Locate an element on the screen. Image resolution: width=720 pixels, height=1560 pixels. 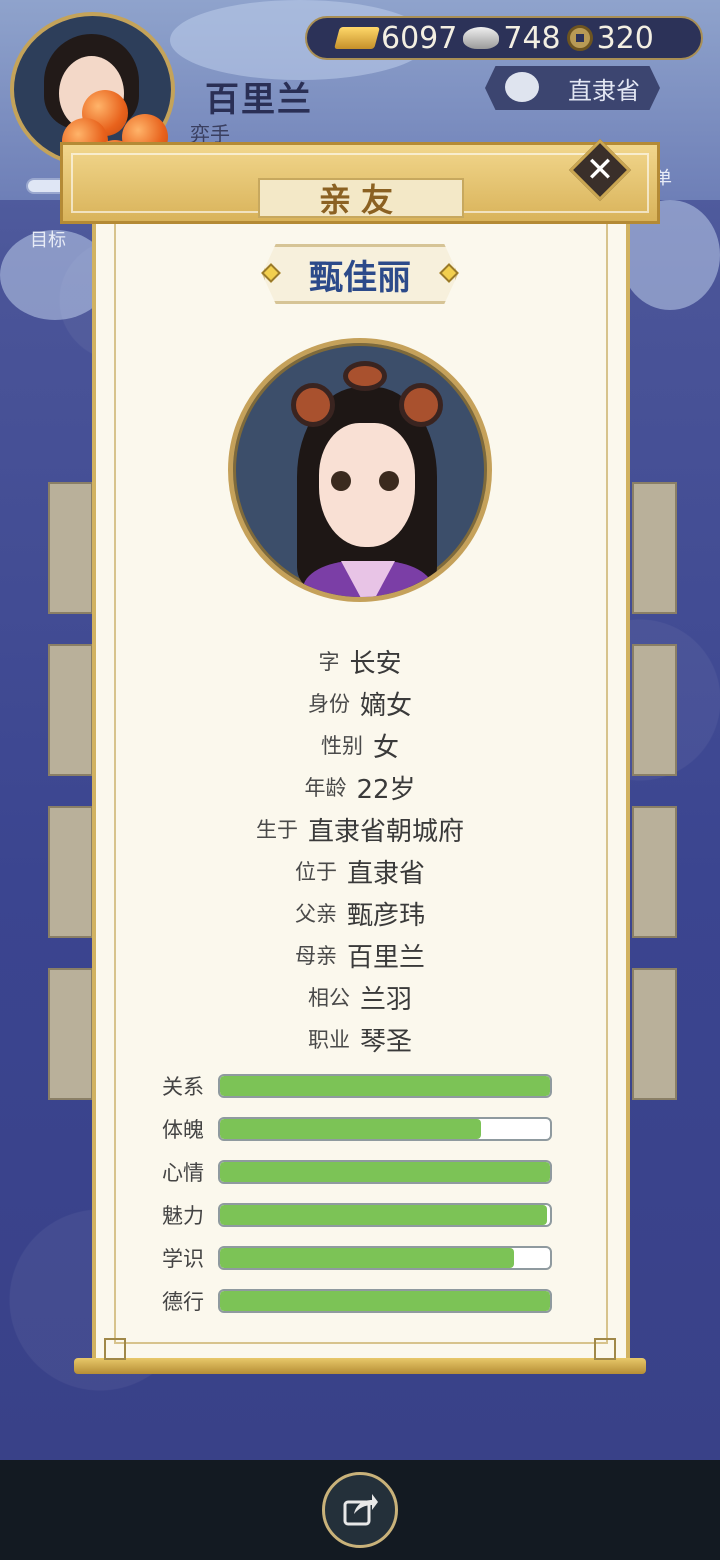
panel-title: 亲友 is located at coordinates (361, 198).